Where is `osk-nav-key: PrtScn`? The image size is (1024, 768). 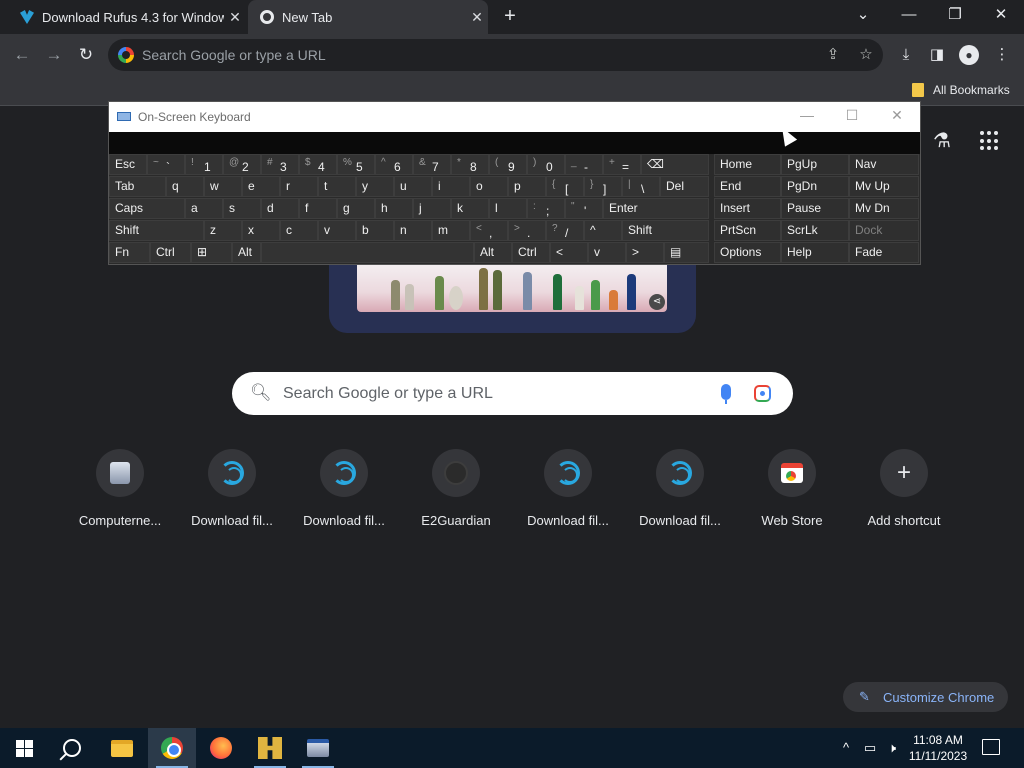
osk-nav-key: PrtScn is located at coordinates (747, 230).